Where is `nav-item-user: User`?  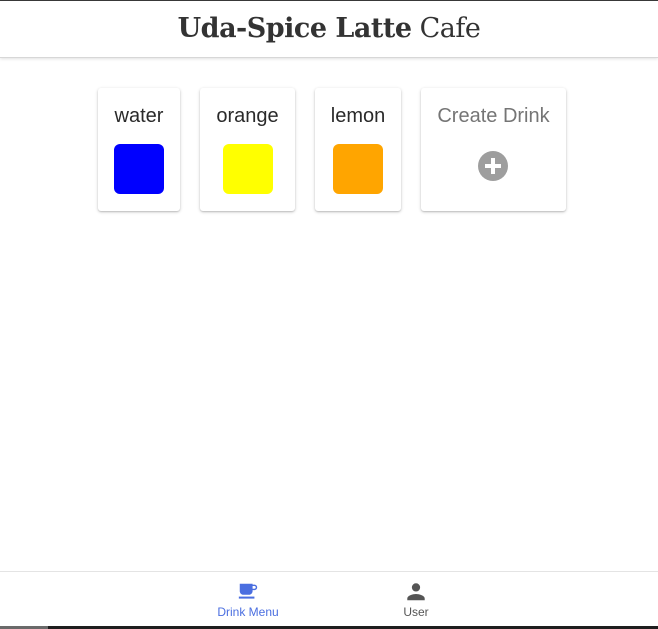
nav-item-user: User is located at coordinates (416, 600).